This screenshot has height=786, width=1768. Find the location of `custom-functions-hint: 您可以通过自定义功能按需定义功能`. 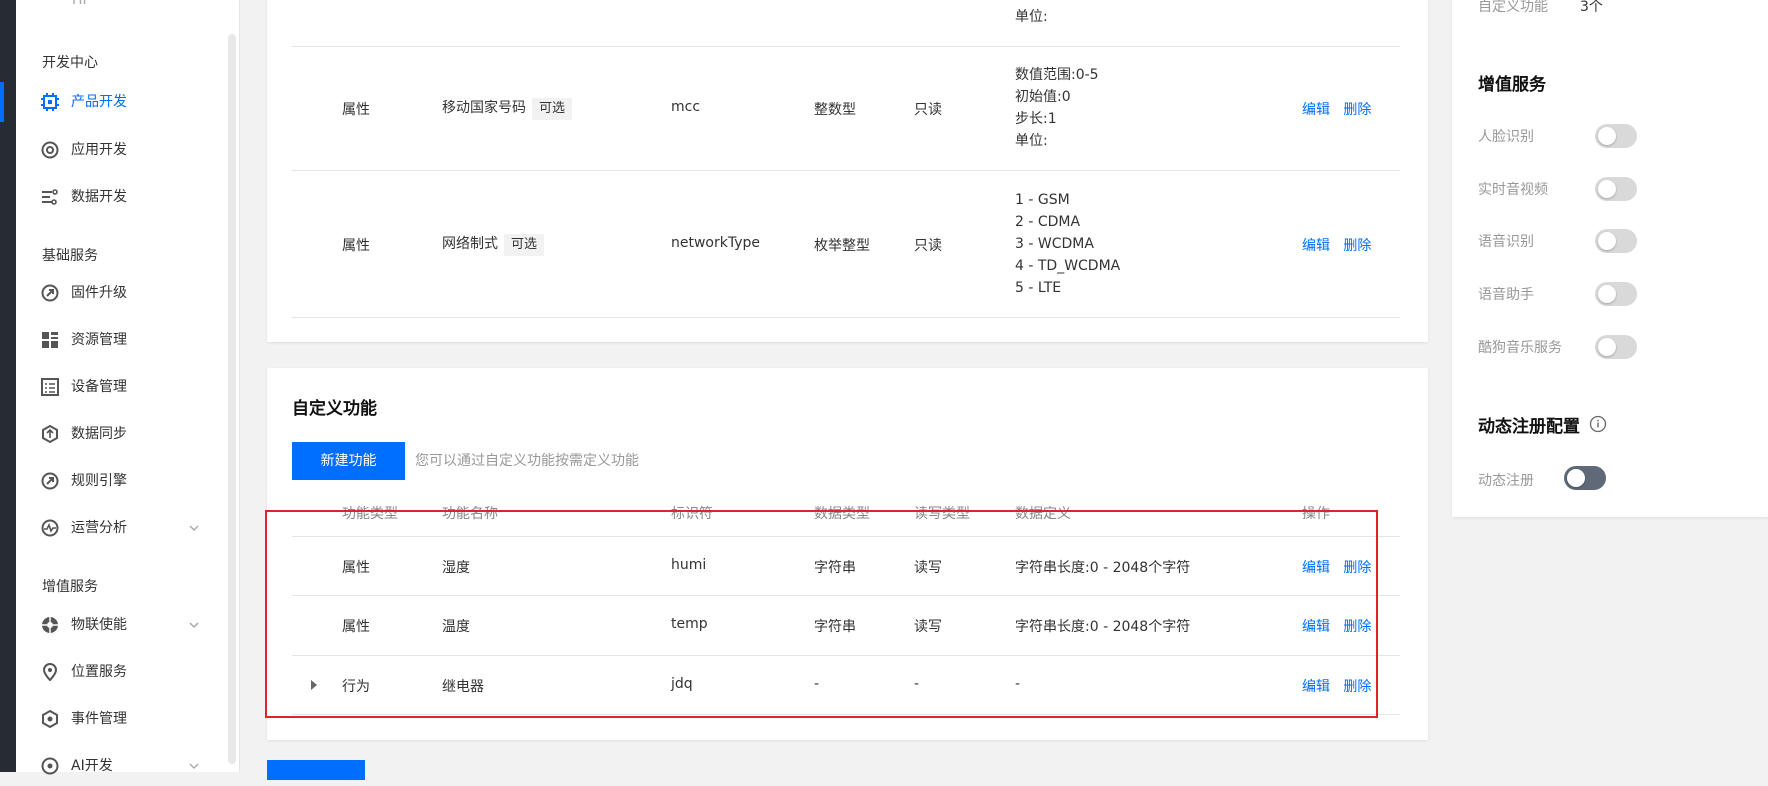

custom-functions-hint: 您可以通过自定义功能按需定义功能 is located at coordinates (527, 461).